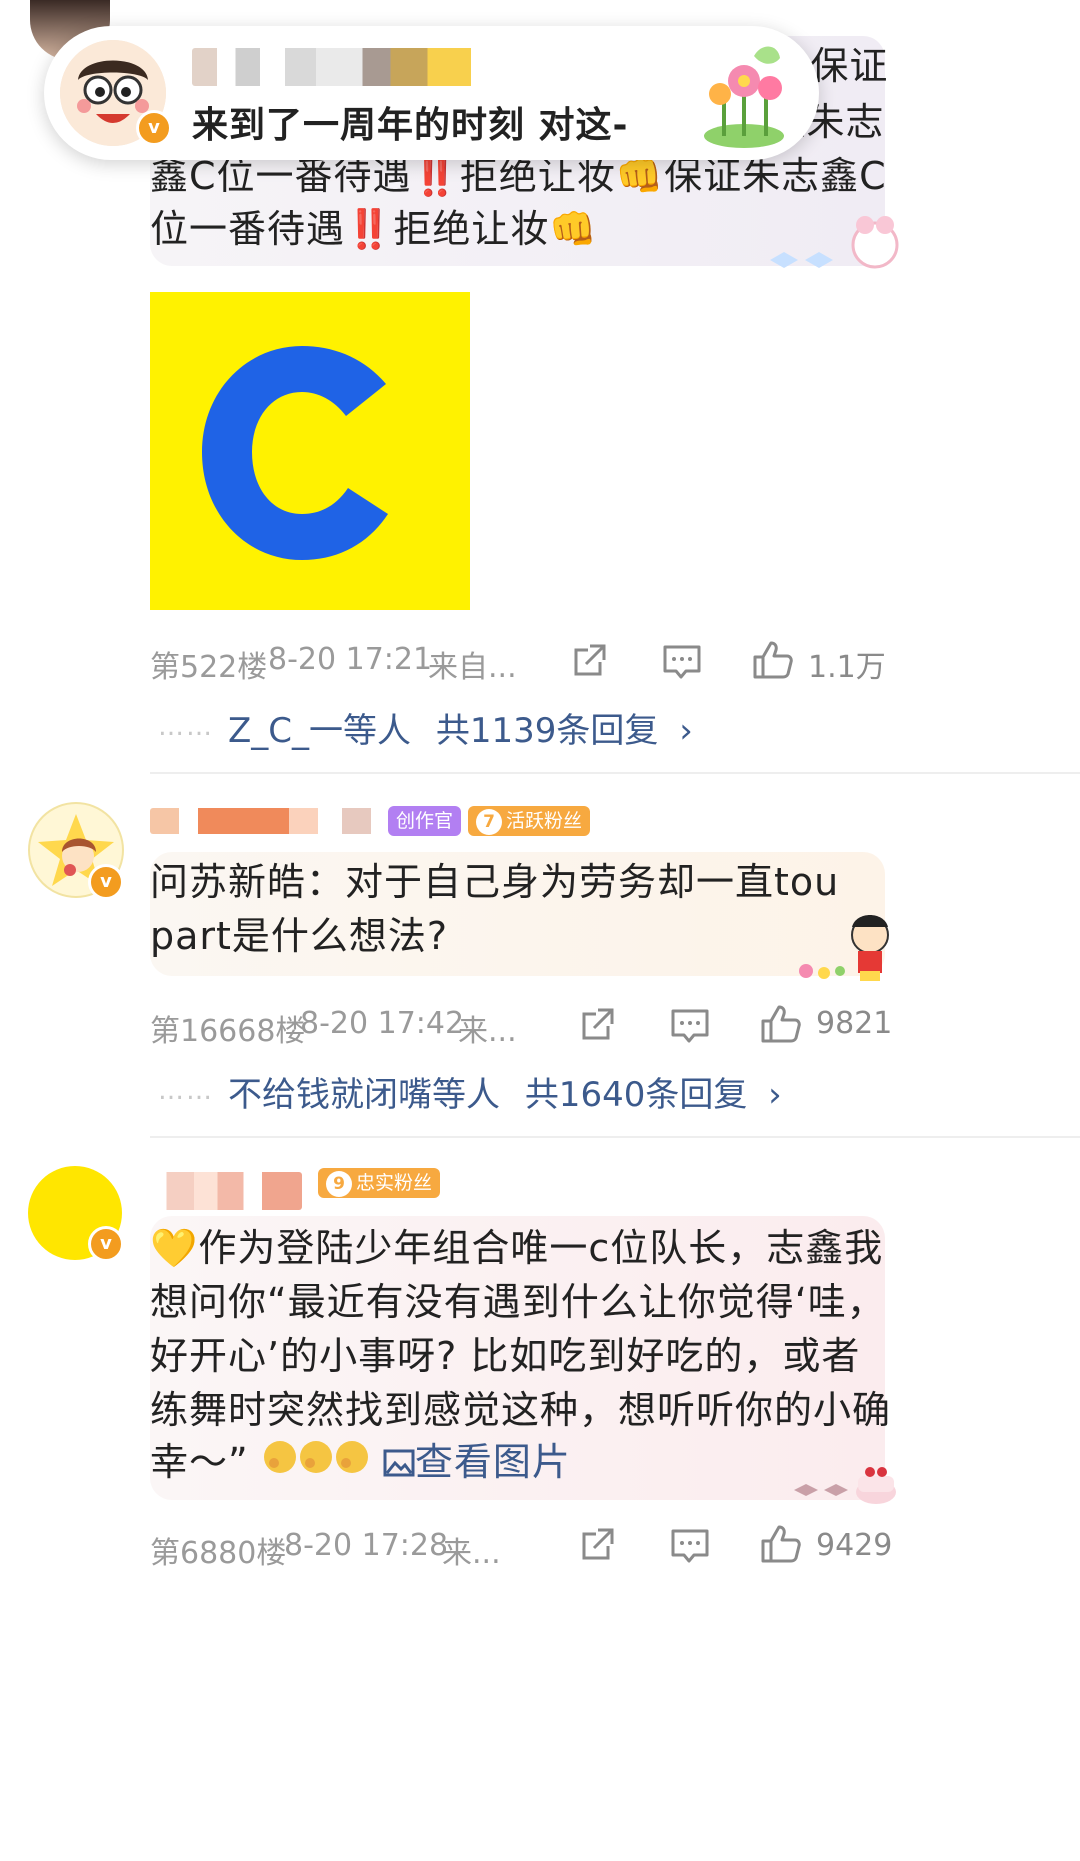 The height and width of the screenshot is (1861, 1080). I want to click on reply-user: Z_C_一等人, so click(320, 731).